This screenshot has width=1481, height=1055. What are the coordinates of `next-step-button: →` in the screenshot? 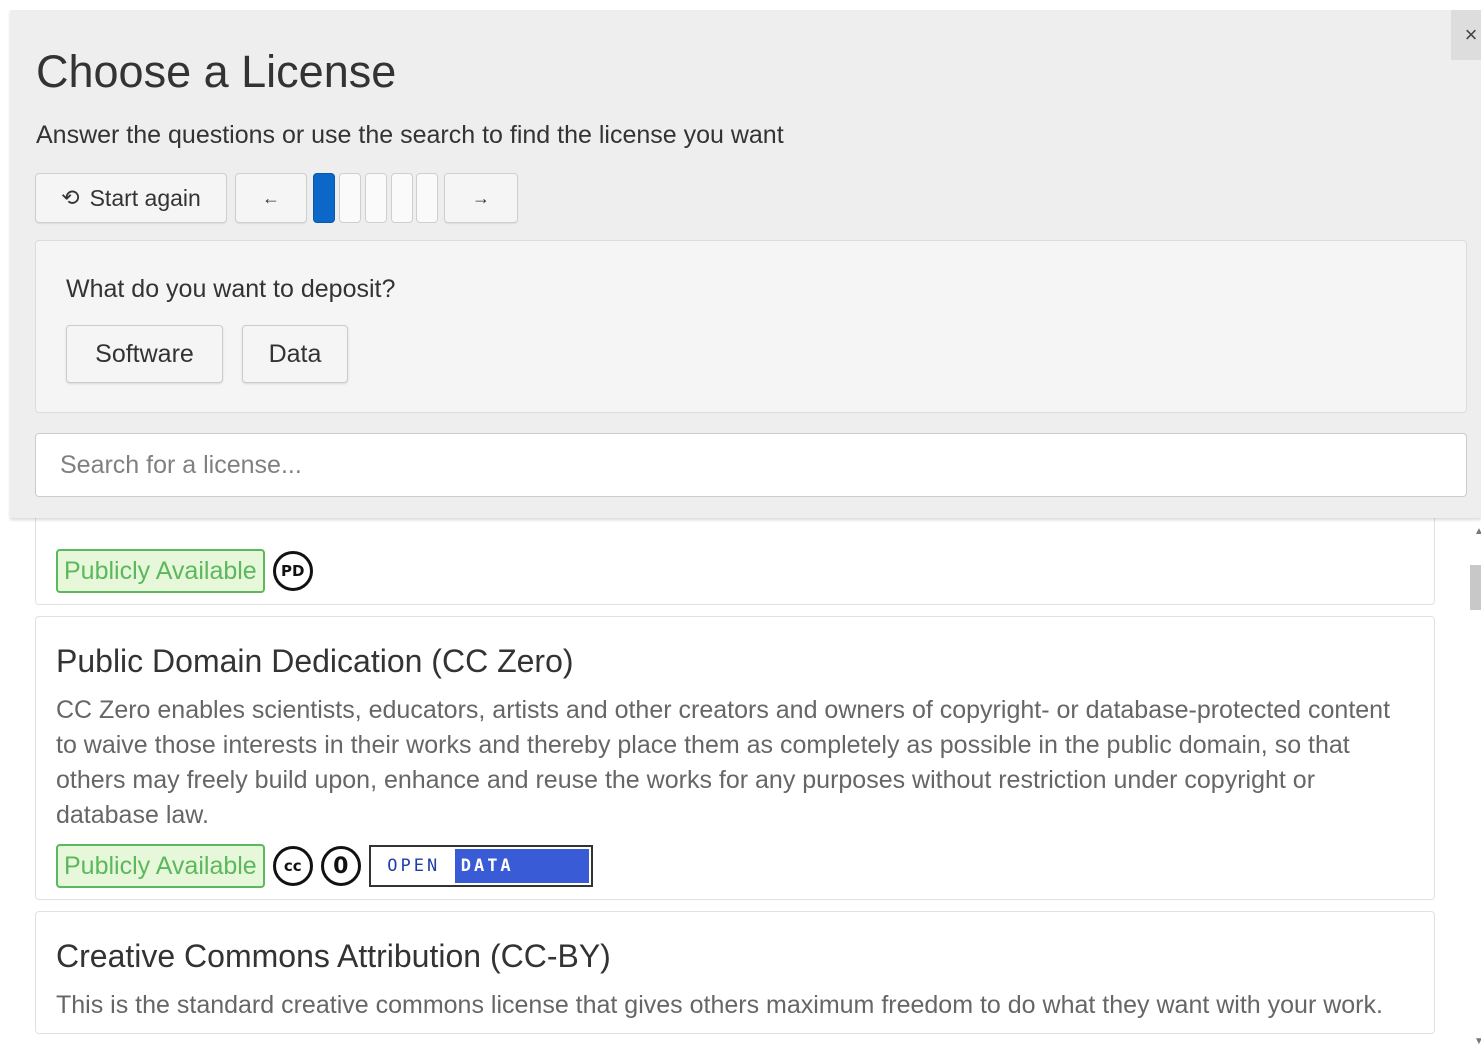 It's located at (481, 198).